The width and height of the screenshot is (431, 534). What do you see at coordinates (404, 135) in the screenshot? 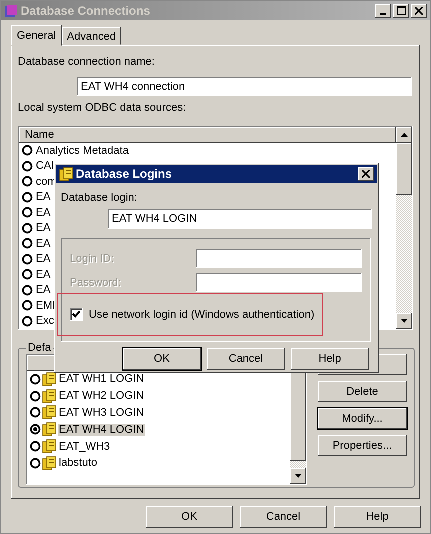
I see `scroll-up-icon` at bounding box center [404, 135].